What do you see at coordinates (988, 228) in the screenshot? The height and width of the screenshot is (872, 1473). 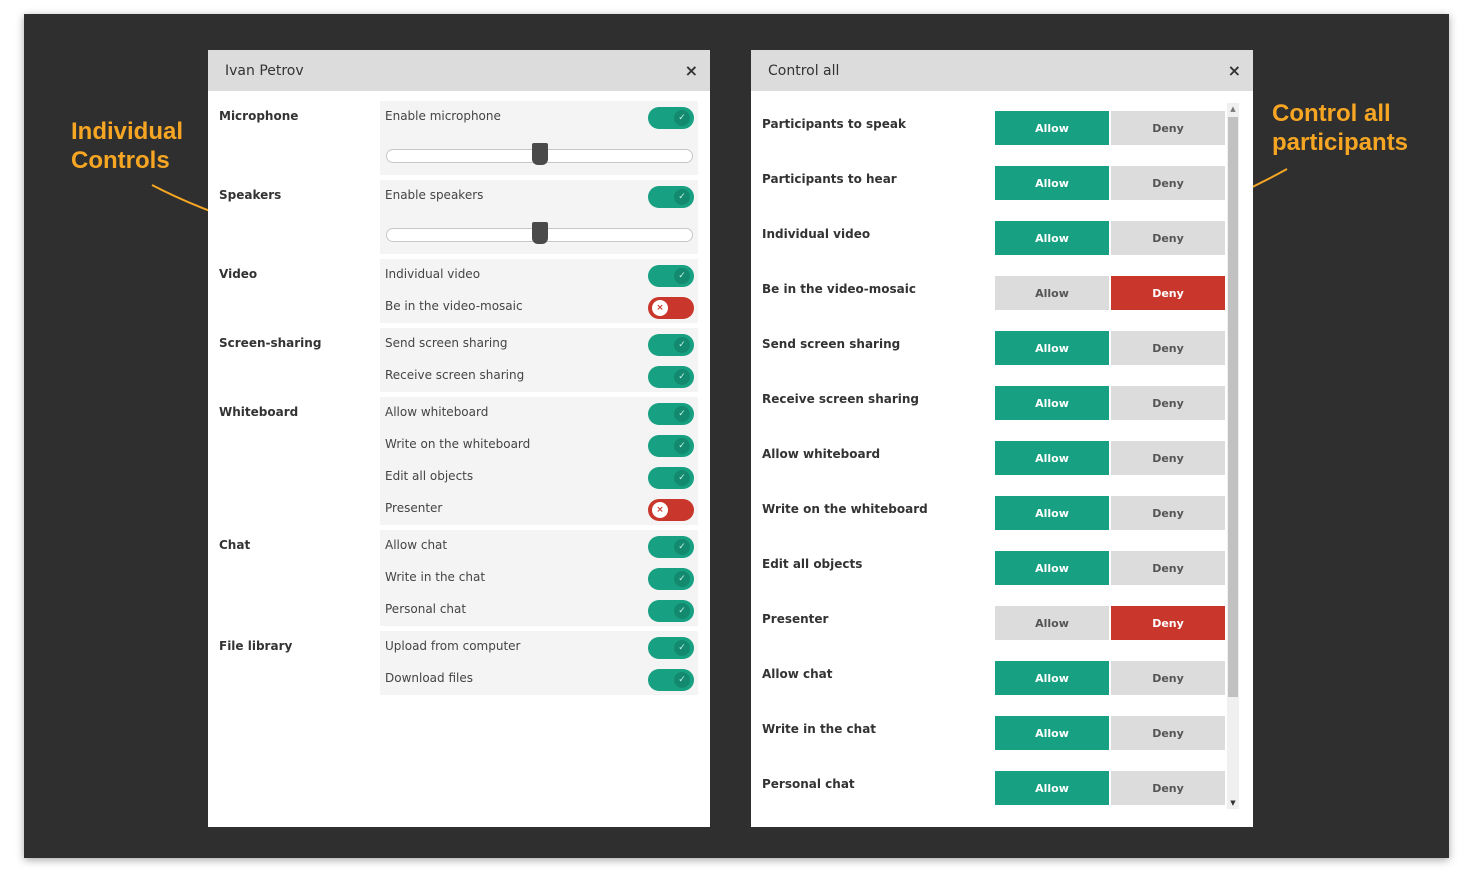 I see `control-all-row: Individual video Allow Deny` at bounding box center [988, 228].